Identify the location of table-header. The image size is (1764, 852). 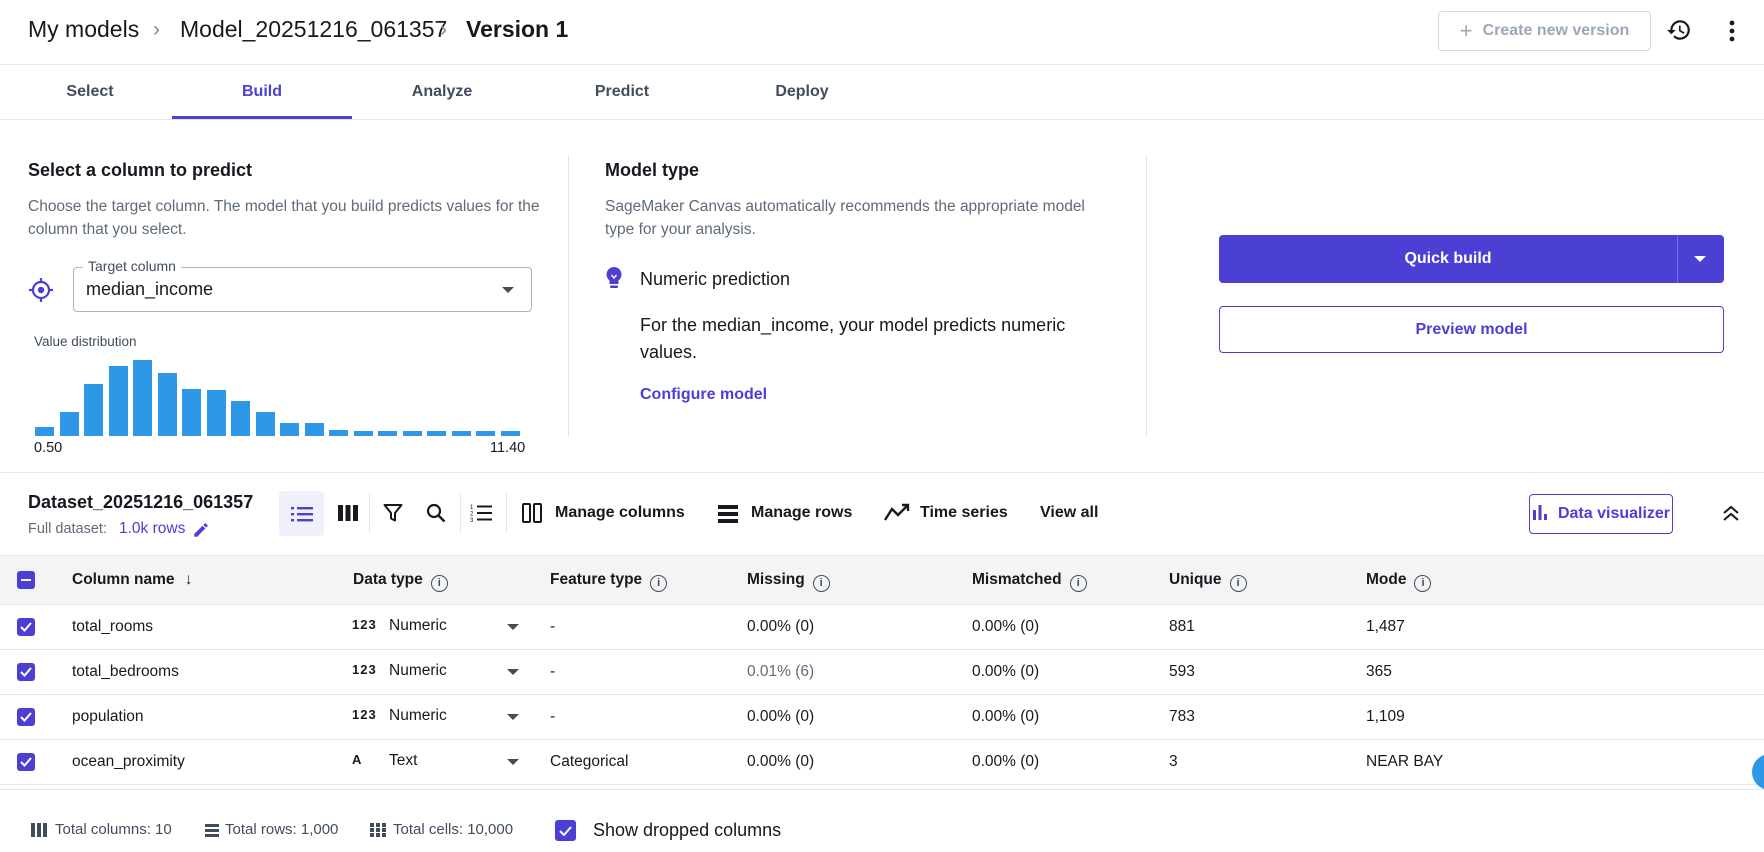
(882, 580).